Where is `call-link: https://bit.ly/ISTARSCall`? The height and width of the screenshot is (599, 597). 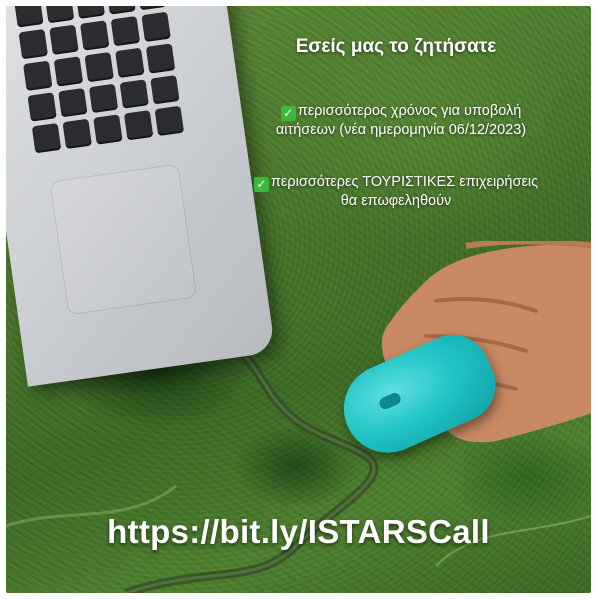
call-link: https://bit.ly/ISTARSCall is located at coordinates (298, 531).